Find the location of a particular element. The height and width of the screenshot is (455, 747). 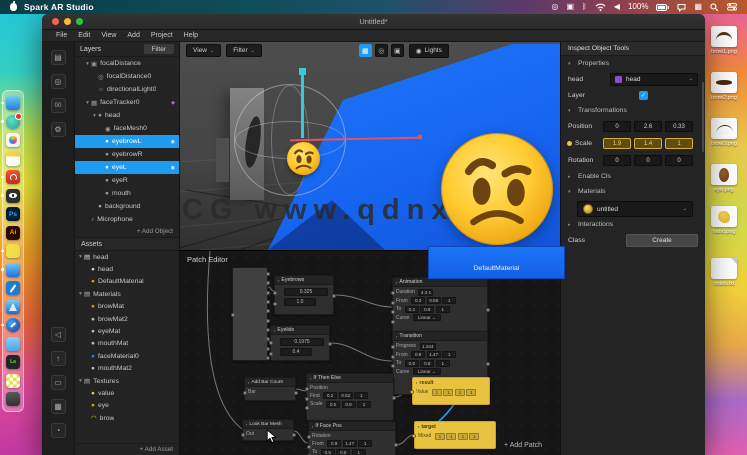

dock-item-safari is located at coordinates (10, 325).